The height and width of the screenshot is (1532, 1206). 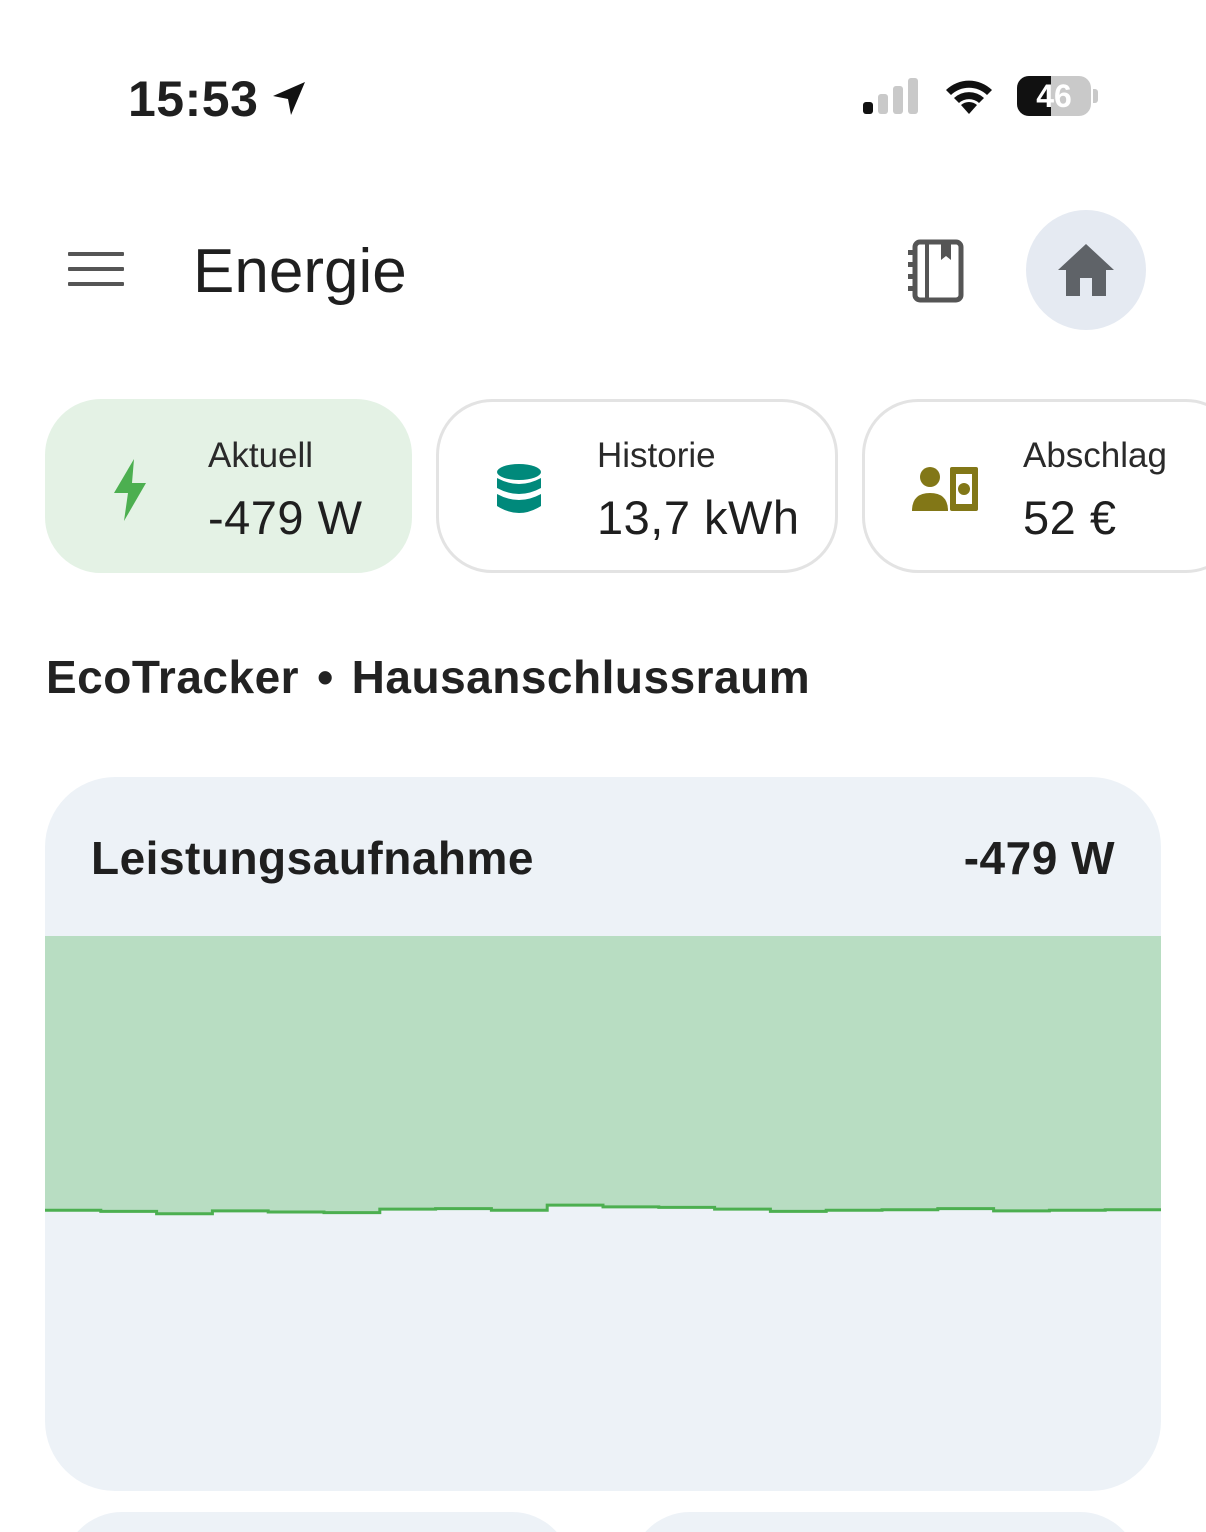 I want to click on notebook-icon, so click(x=936, y=271).